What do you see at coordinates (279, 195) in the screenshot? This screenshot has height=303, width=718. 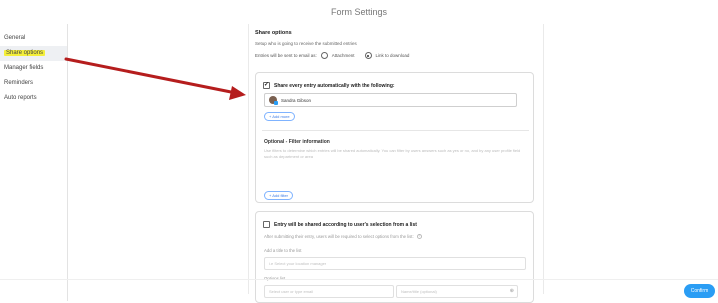 I see `add-filter-button: + Add filter` at bounding box center [279, 195].